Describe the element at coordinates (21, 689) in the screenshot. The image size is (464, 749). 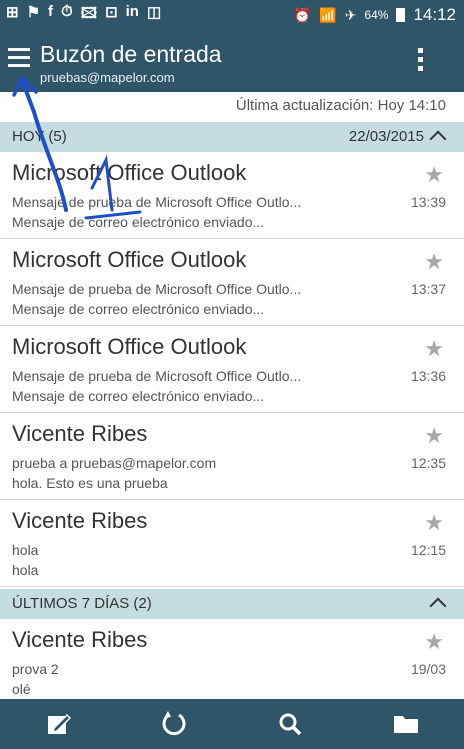
I see `mail-preview: olé` at that location.